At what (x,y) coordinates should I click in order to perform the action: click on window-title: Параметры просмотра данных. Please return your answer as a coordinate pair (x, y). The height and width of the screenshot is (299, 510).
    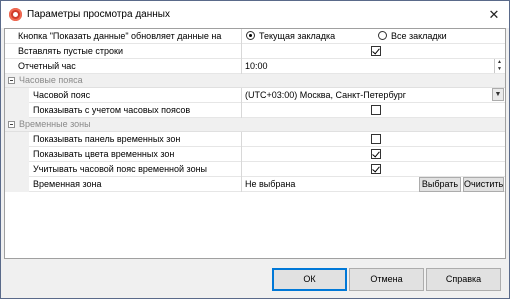
    Looking at the image, I should click on (98, 14).